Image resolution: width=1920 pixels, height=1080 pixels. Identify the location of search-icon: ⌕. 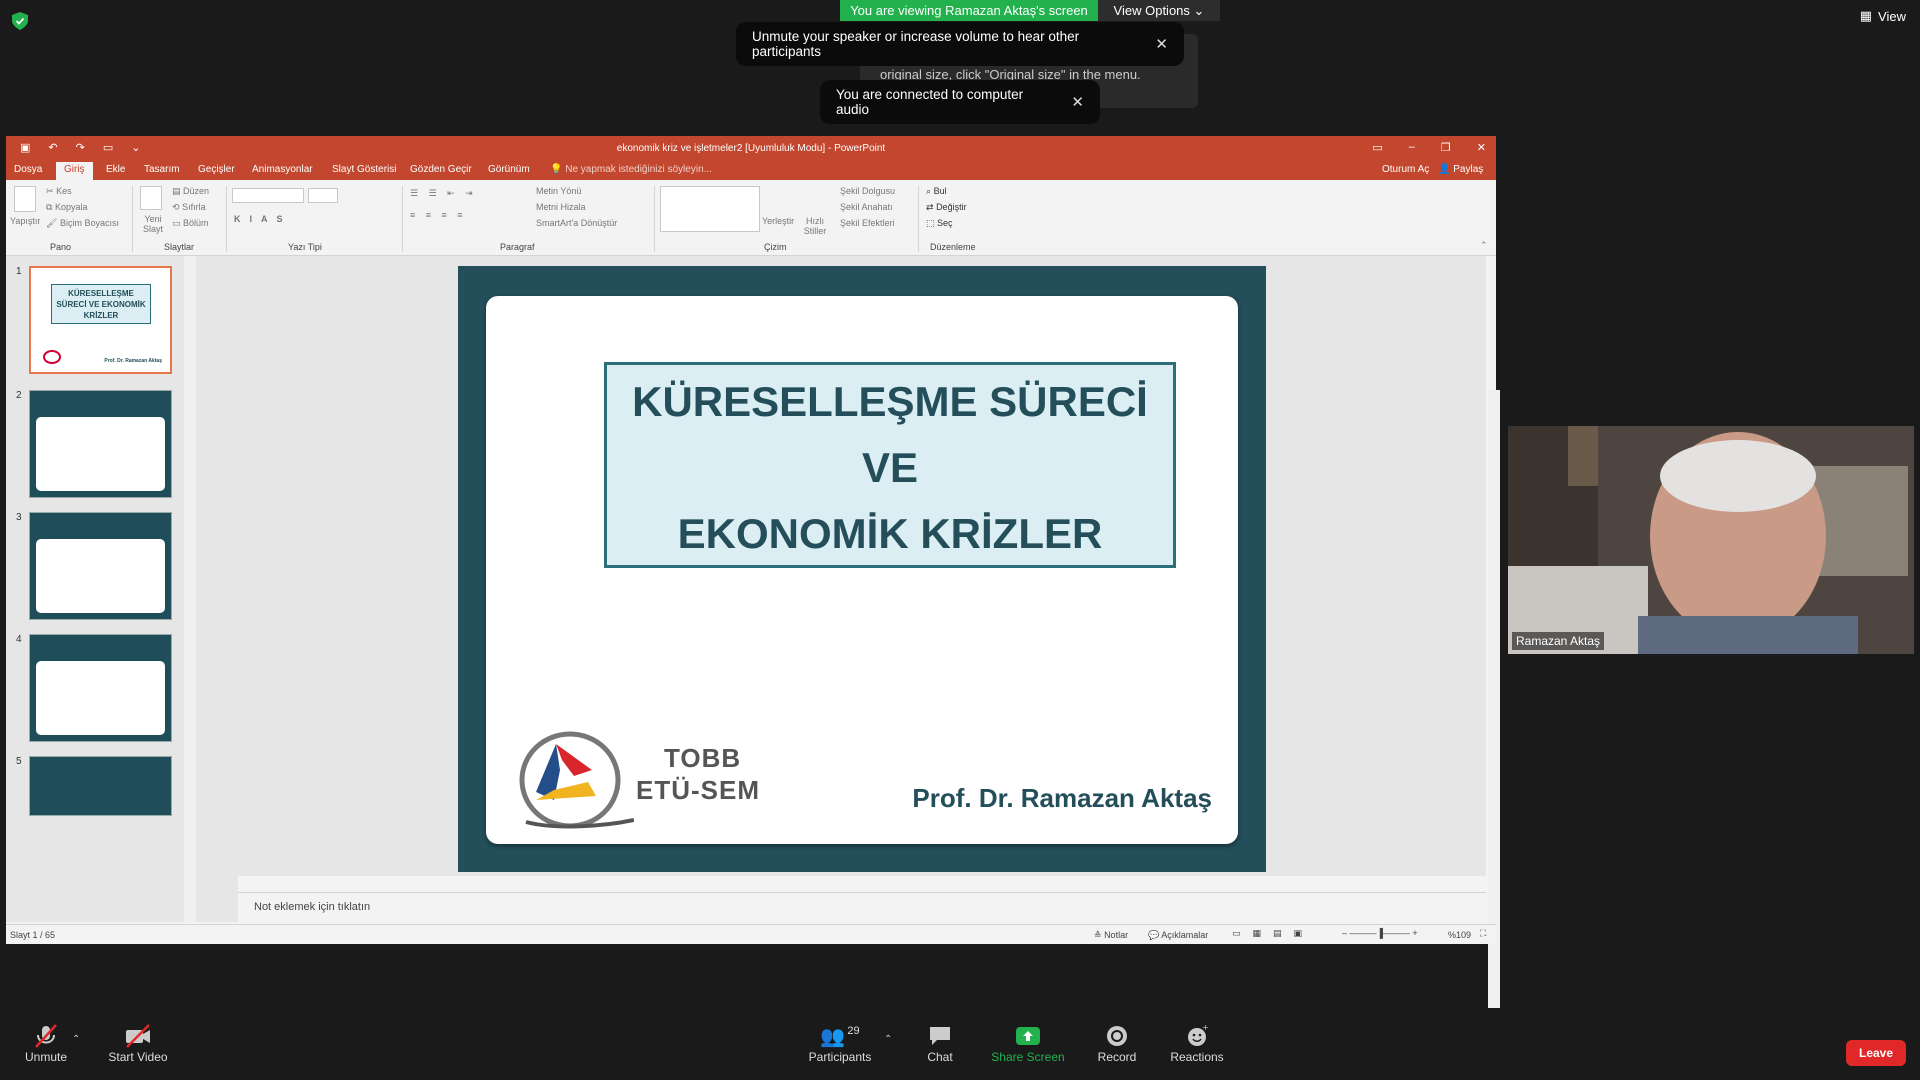
(929, 191).